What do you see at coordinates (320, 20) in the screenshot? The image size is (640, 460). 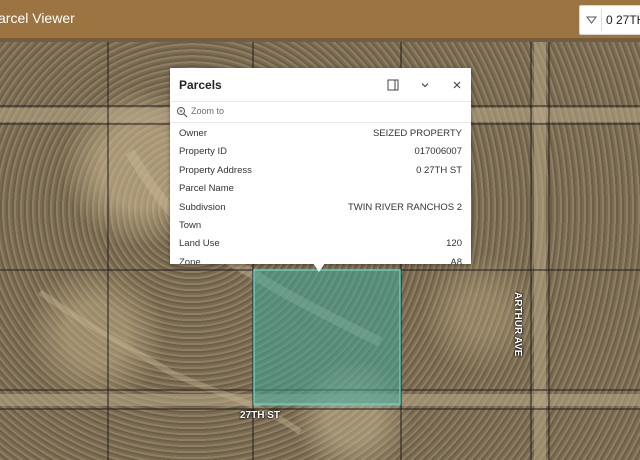 I see `app-header: arcel Viewer 0 27TH S` at bounding box center [320, 20].